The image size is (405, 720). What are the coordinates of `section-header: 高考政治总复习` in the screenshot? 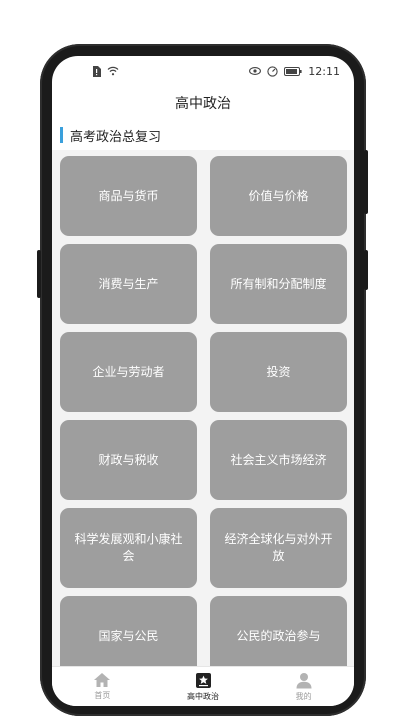 It's located at (203, 135).